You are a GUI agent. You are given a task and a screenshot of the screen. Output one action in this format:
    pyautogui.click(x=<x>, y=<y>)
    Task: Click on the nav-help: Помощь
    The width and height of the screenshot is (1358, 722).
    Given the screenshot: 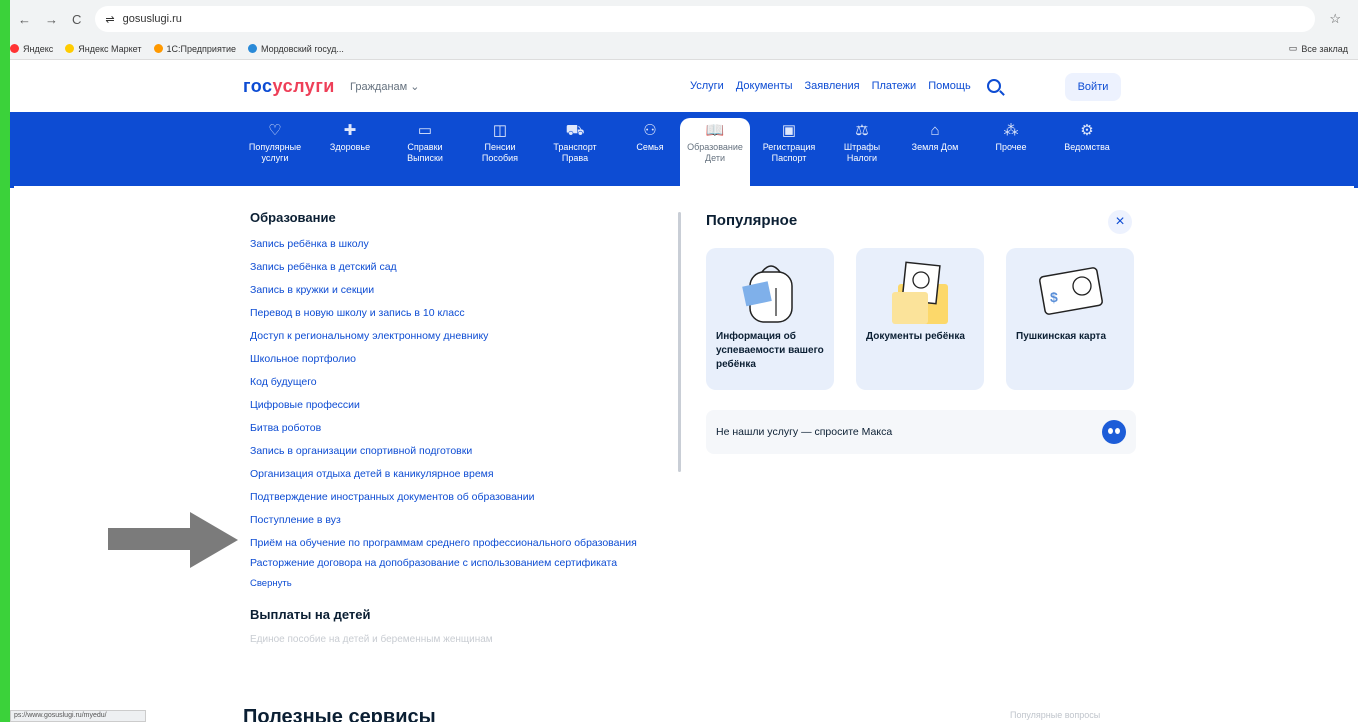 What is the action you would take?
    pyautogui.click(x=949, y=86)
    